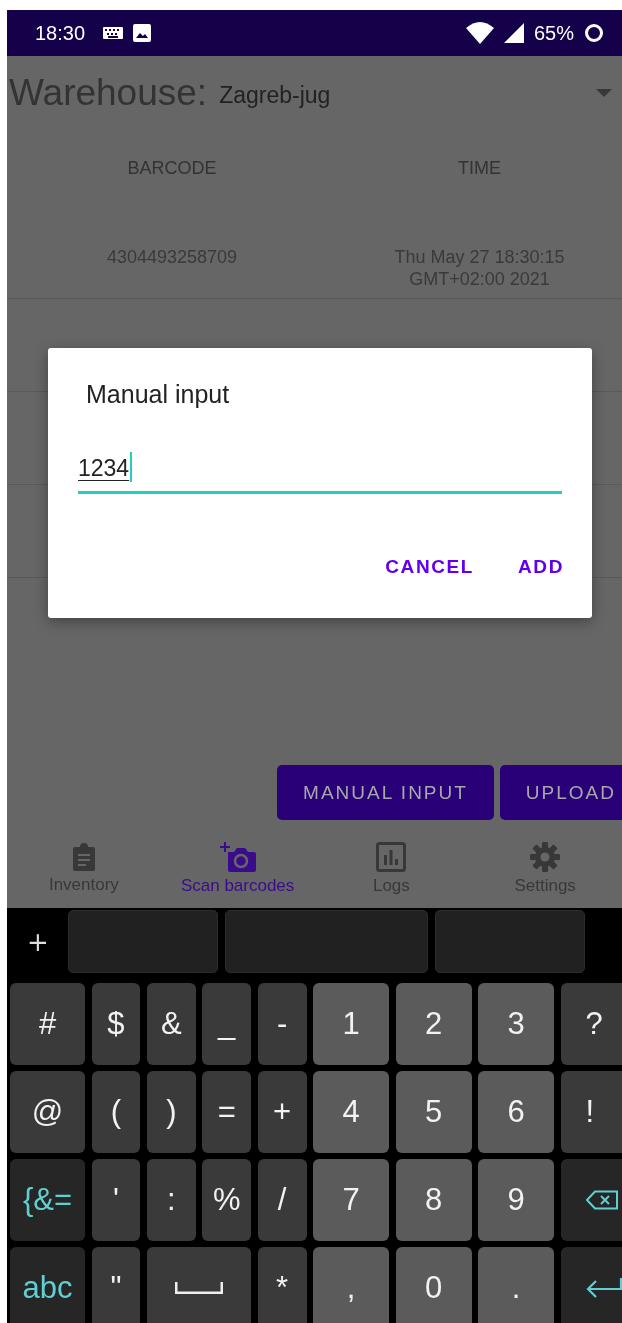  What do you see at coordinates (433, 1200) in the screenshot?
I see `keyboard-key: 8` at bounding box center [433, 1200].